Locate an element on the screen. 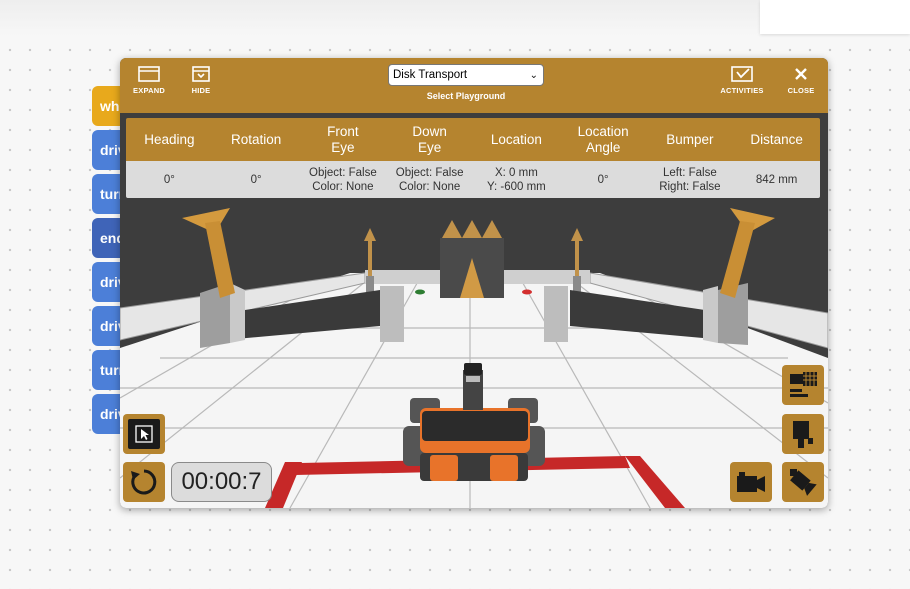 Image resolution: width=910 pixels, height=589 pixels. robot-view-icon is located at coordinates (803, 434).